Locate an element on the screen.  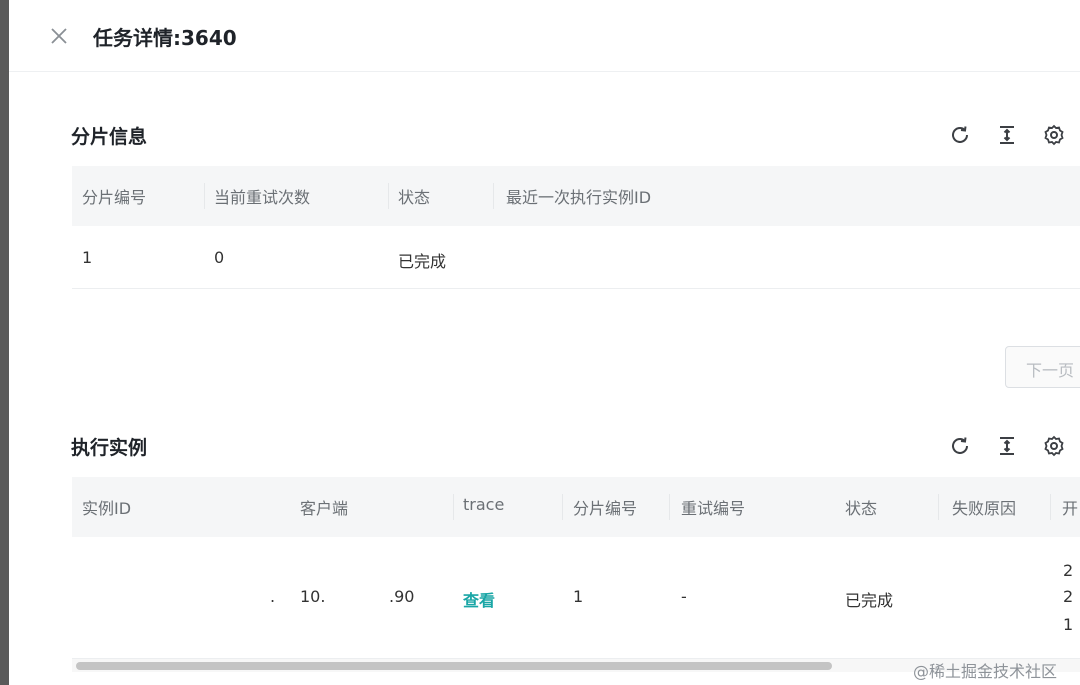
cell-client-ip-b: .90 is located at coordinates (402, 596).